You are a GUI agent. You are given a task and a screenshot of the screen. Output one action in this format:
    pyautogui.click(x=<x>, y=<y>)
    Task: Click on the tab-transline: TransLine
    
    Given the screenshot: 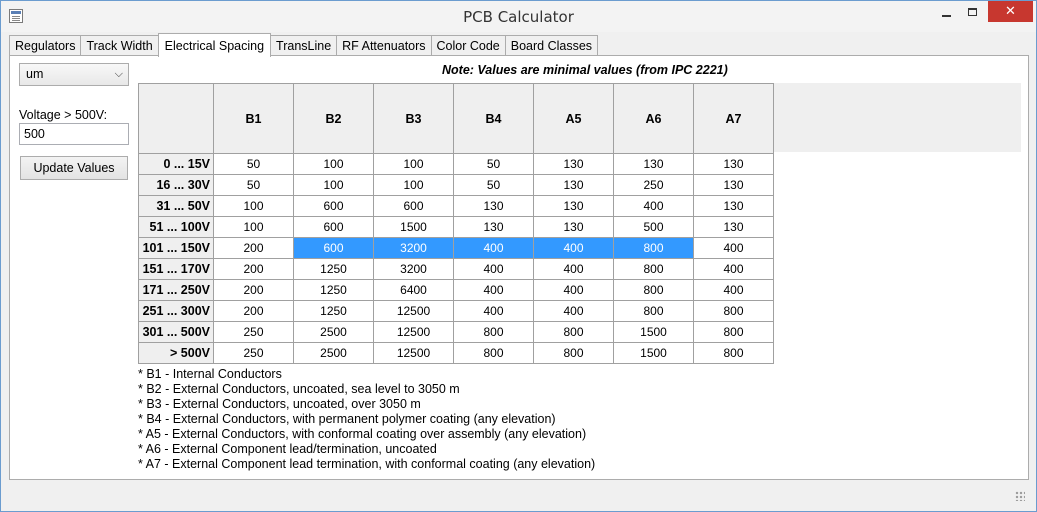 What is the action you would take?
    pyautogui.click(x=304, y=45)
    